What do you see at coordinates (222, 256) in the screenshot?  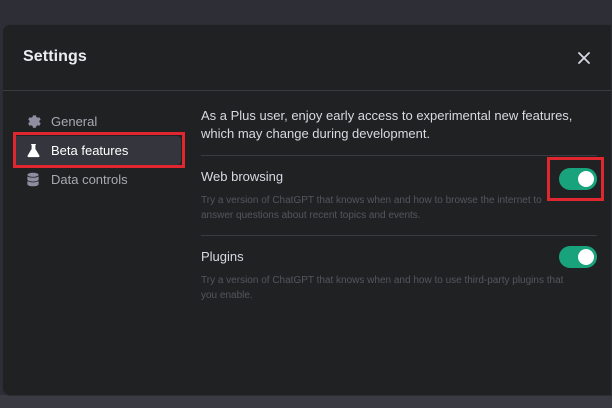 I see `feature-title: Plugins` at bounding box center [222, 256].